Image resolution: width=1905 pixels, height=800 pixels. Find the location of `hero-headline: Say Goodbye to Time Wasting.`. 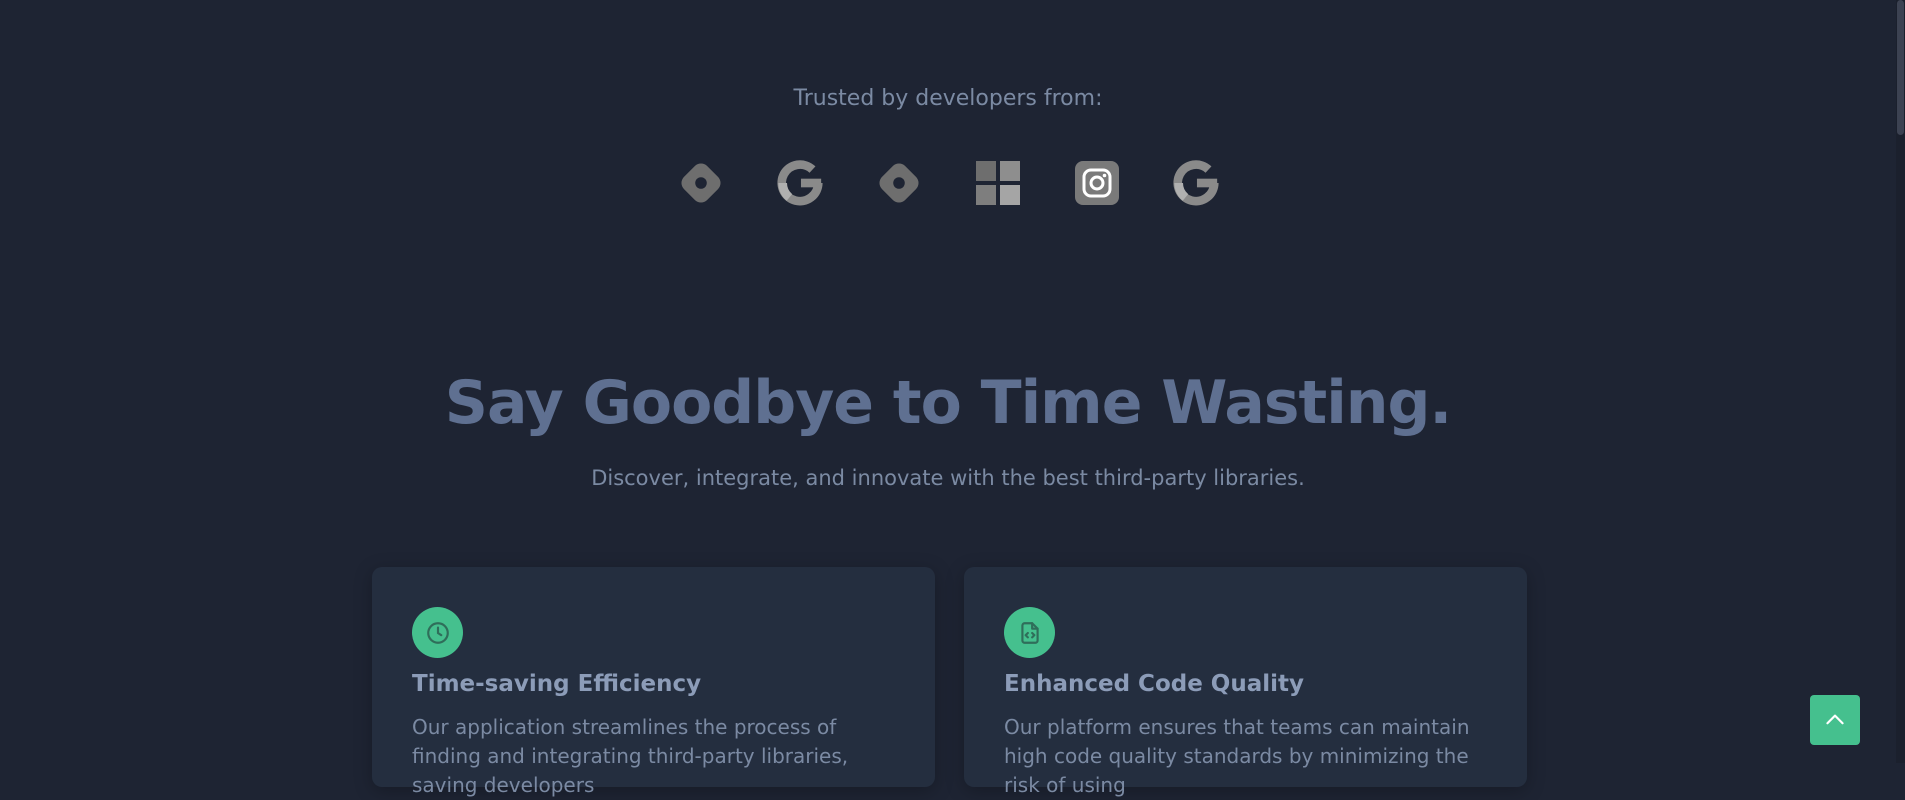

hero-headline: Say Goodbye to Time Wasting. is located at coordinates (948, 403).